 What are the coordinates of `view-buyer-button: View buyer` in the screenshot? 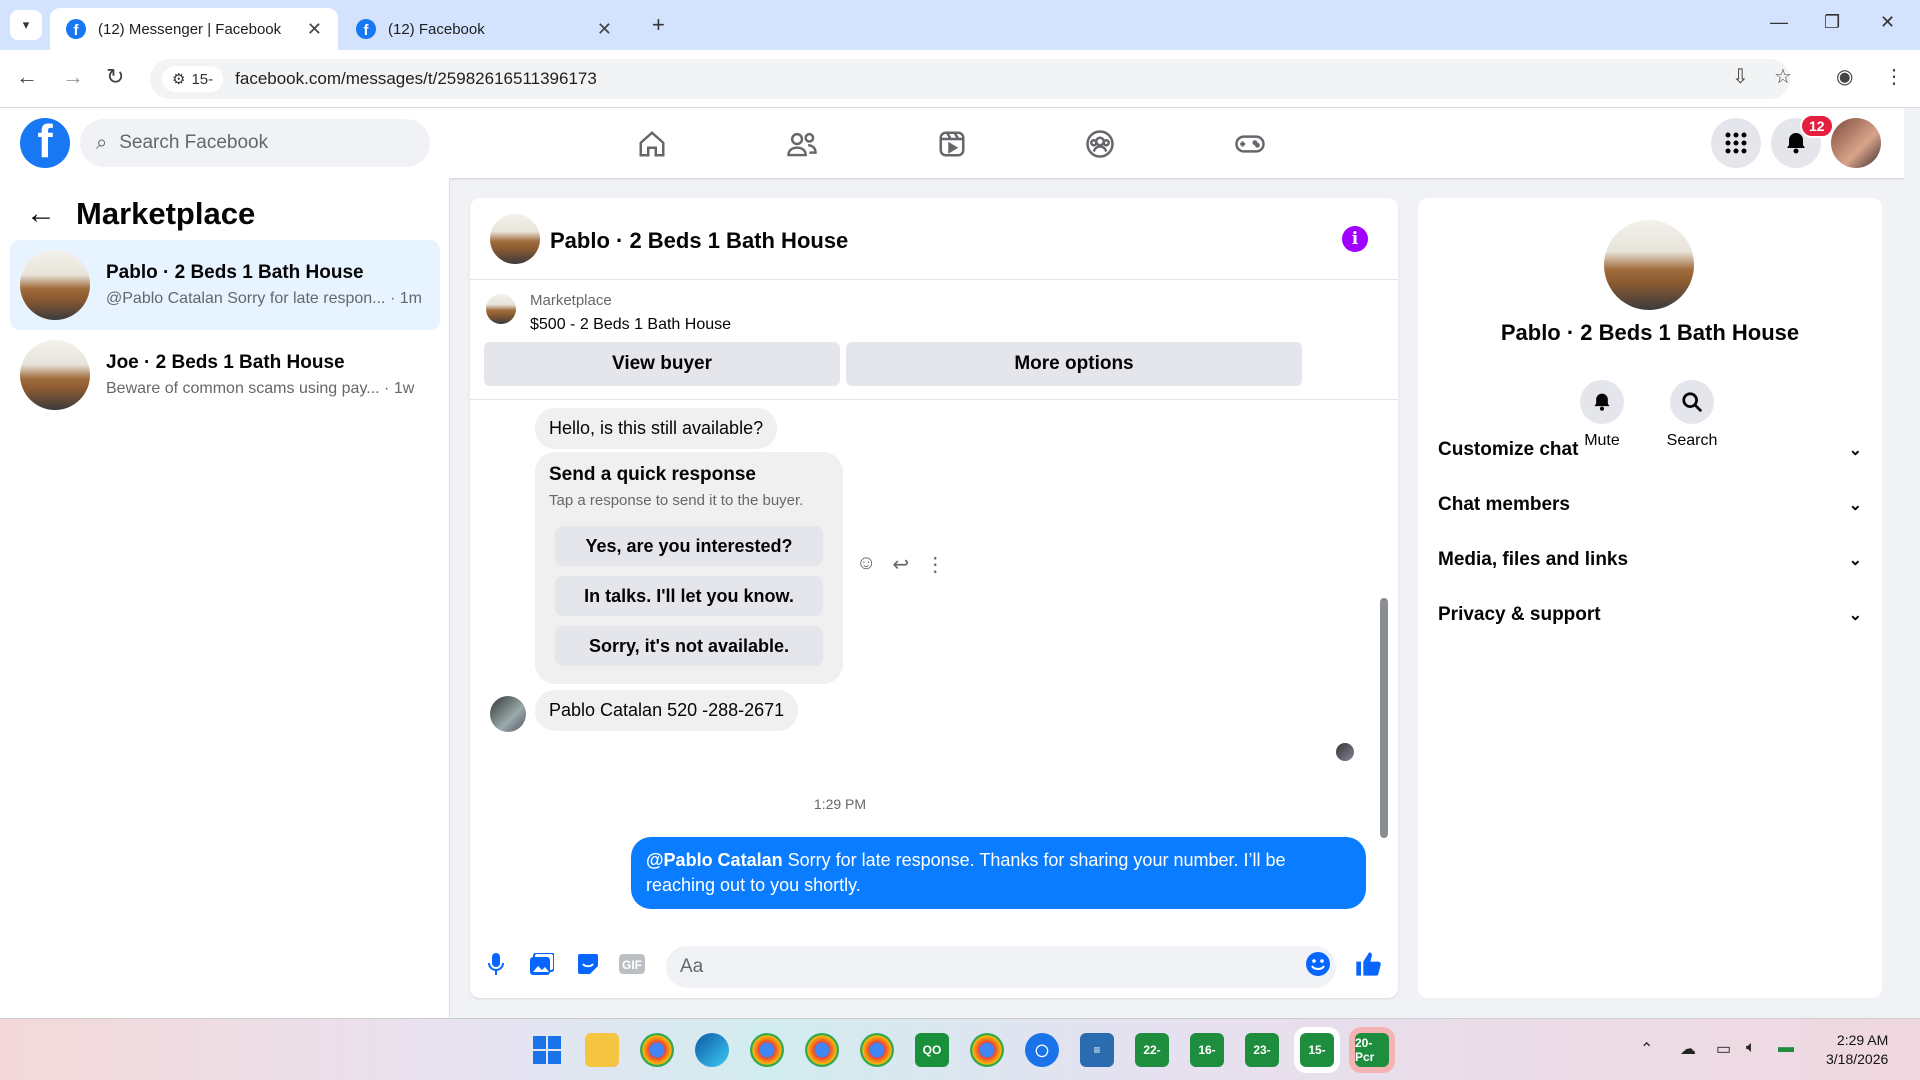 It's located at (662, 364).